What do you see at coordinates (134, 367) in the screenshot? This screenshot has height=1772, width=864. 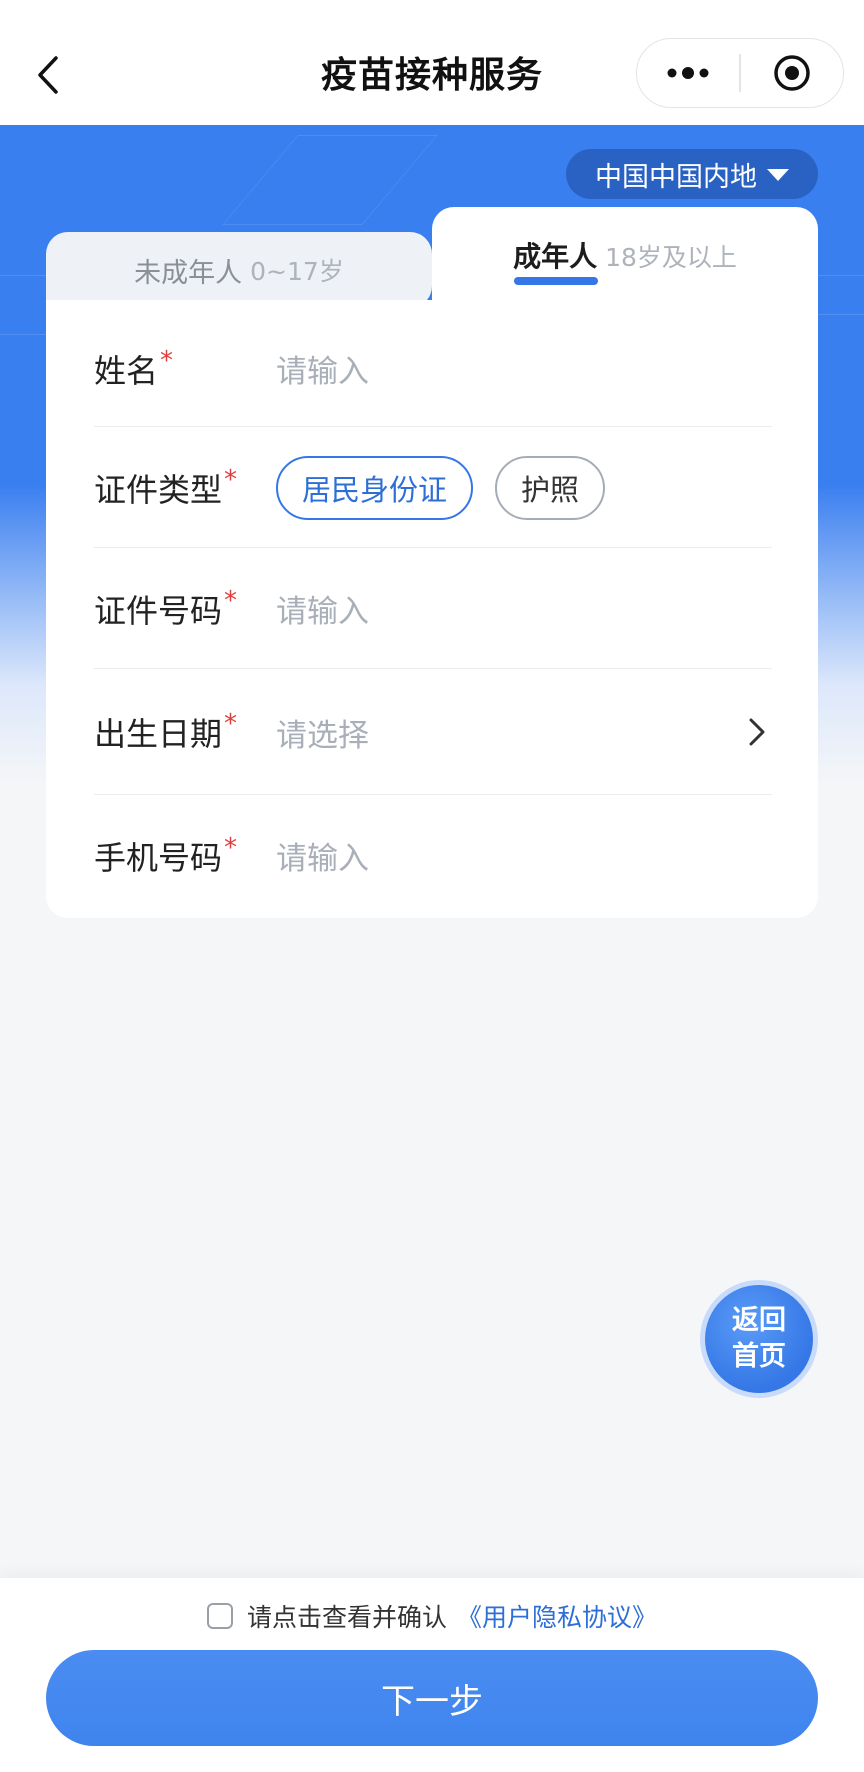 I see `field-label: 姓名*` at bounding box center [134, 367].